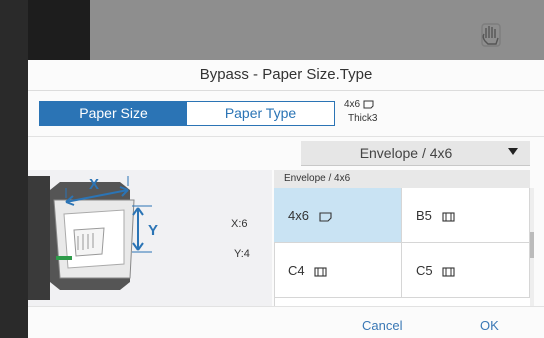 Image resolution: width=544 pixels, height=338 pixels. Describe the element at coordinates (424, 215) in the screenshot. I see `size-option-label: B5` at that location.